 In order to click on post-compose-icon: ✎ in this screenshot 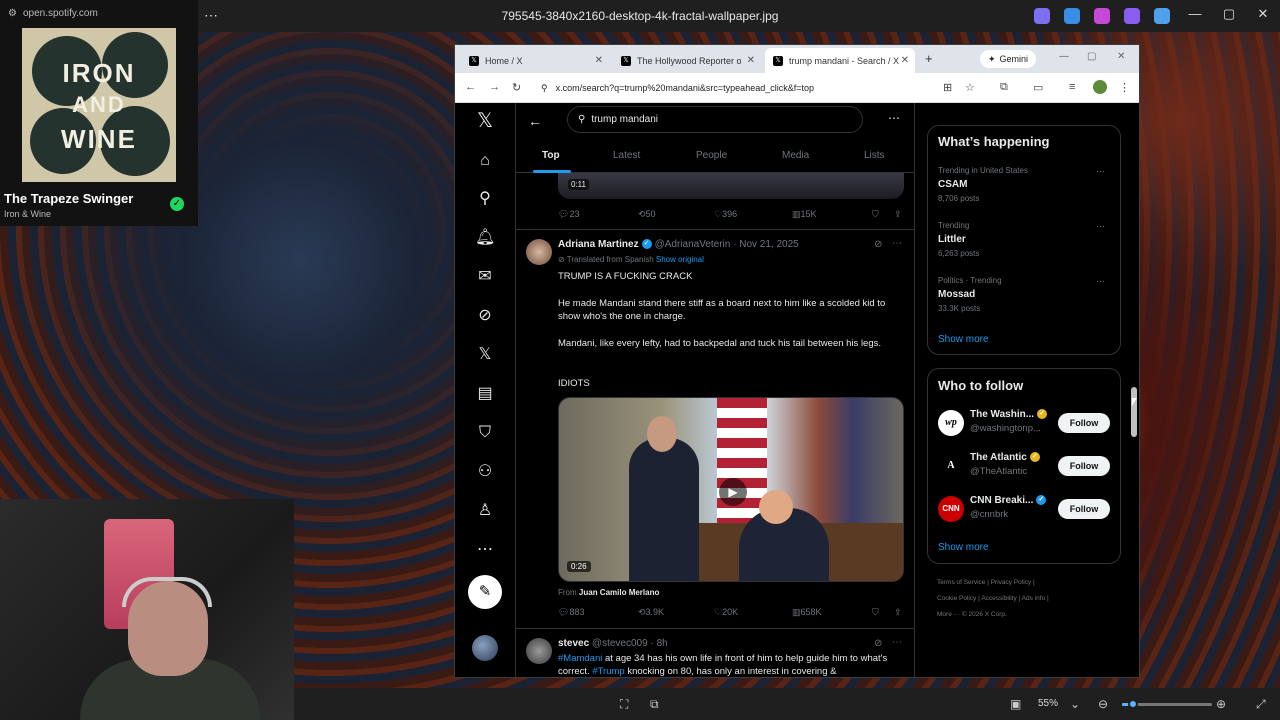, I will do `click(485, 592)`.